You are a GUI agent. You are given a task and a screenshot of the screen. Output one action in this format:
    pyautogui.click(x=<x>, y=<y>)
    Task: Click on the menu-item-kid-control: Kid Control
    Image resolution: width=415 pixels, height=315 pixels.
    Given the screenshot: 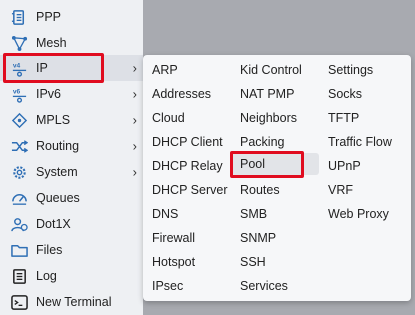 What is the action you would take?
    pyautogui.click(x=271, y=70)
    